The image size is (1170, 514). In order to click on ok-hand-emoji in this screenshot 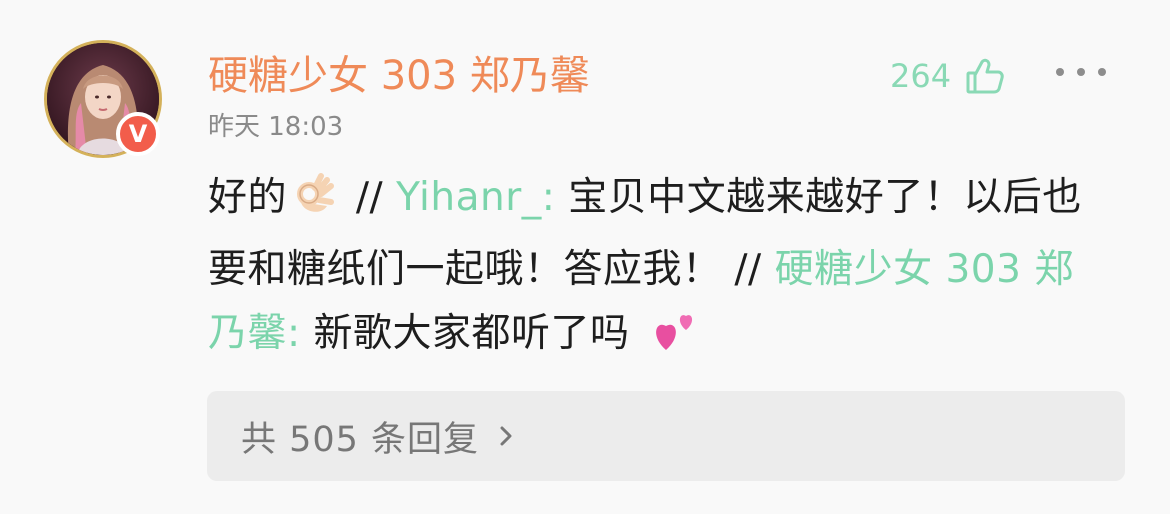, I will do `click(314, 205)`.